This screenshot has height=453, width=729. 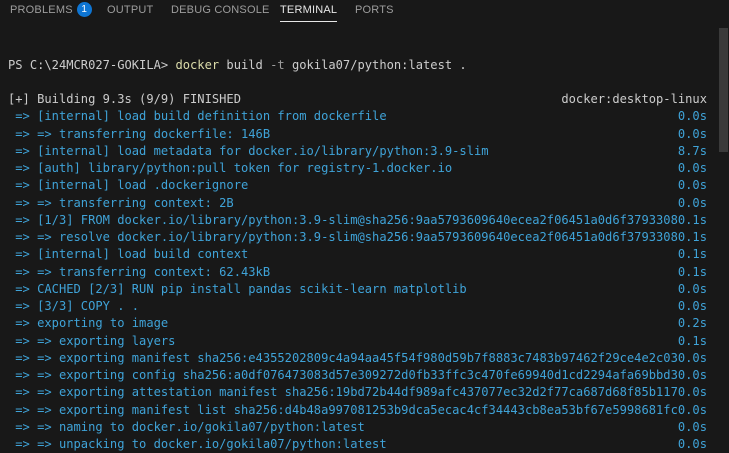 I want to click on terminal-line: => [internal] load build context 0.1s, so click(x=358, y=254).